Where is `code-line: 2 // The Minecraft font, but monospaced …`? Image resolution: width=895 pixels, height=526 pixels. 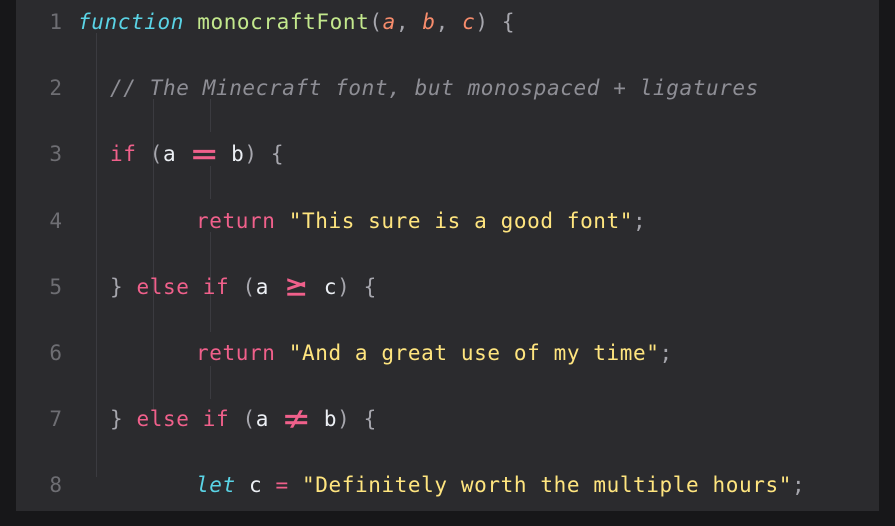
code-line: 2 // The Minecraft font, but monospaced … is located at coordinates (447, 88).